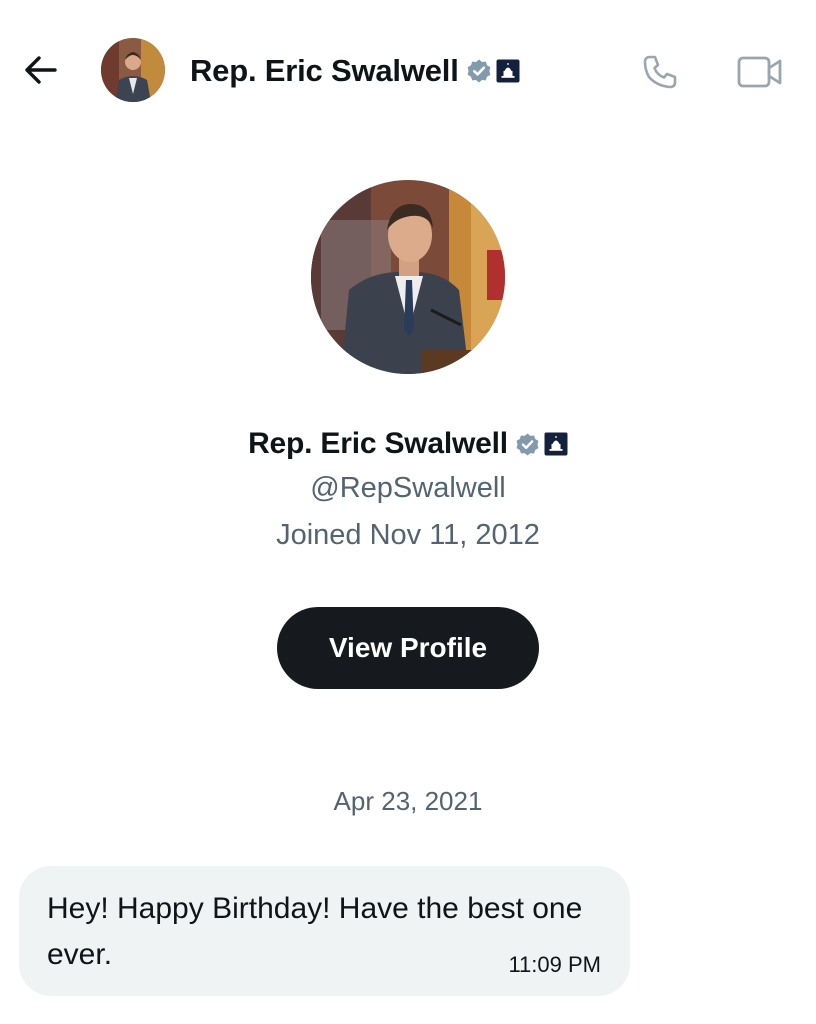 The width and height of the screenshot is (816, 1024). I want to click on conversation-header: Rep. Eric Swalwell, so click(408, 70).